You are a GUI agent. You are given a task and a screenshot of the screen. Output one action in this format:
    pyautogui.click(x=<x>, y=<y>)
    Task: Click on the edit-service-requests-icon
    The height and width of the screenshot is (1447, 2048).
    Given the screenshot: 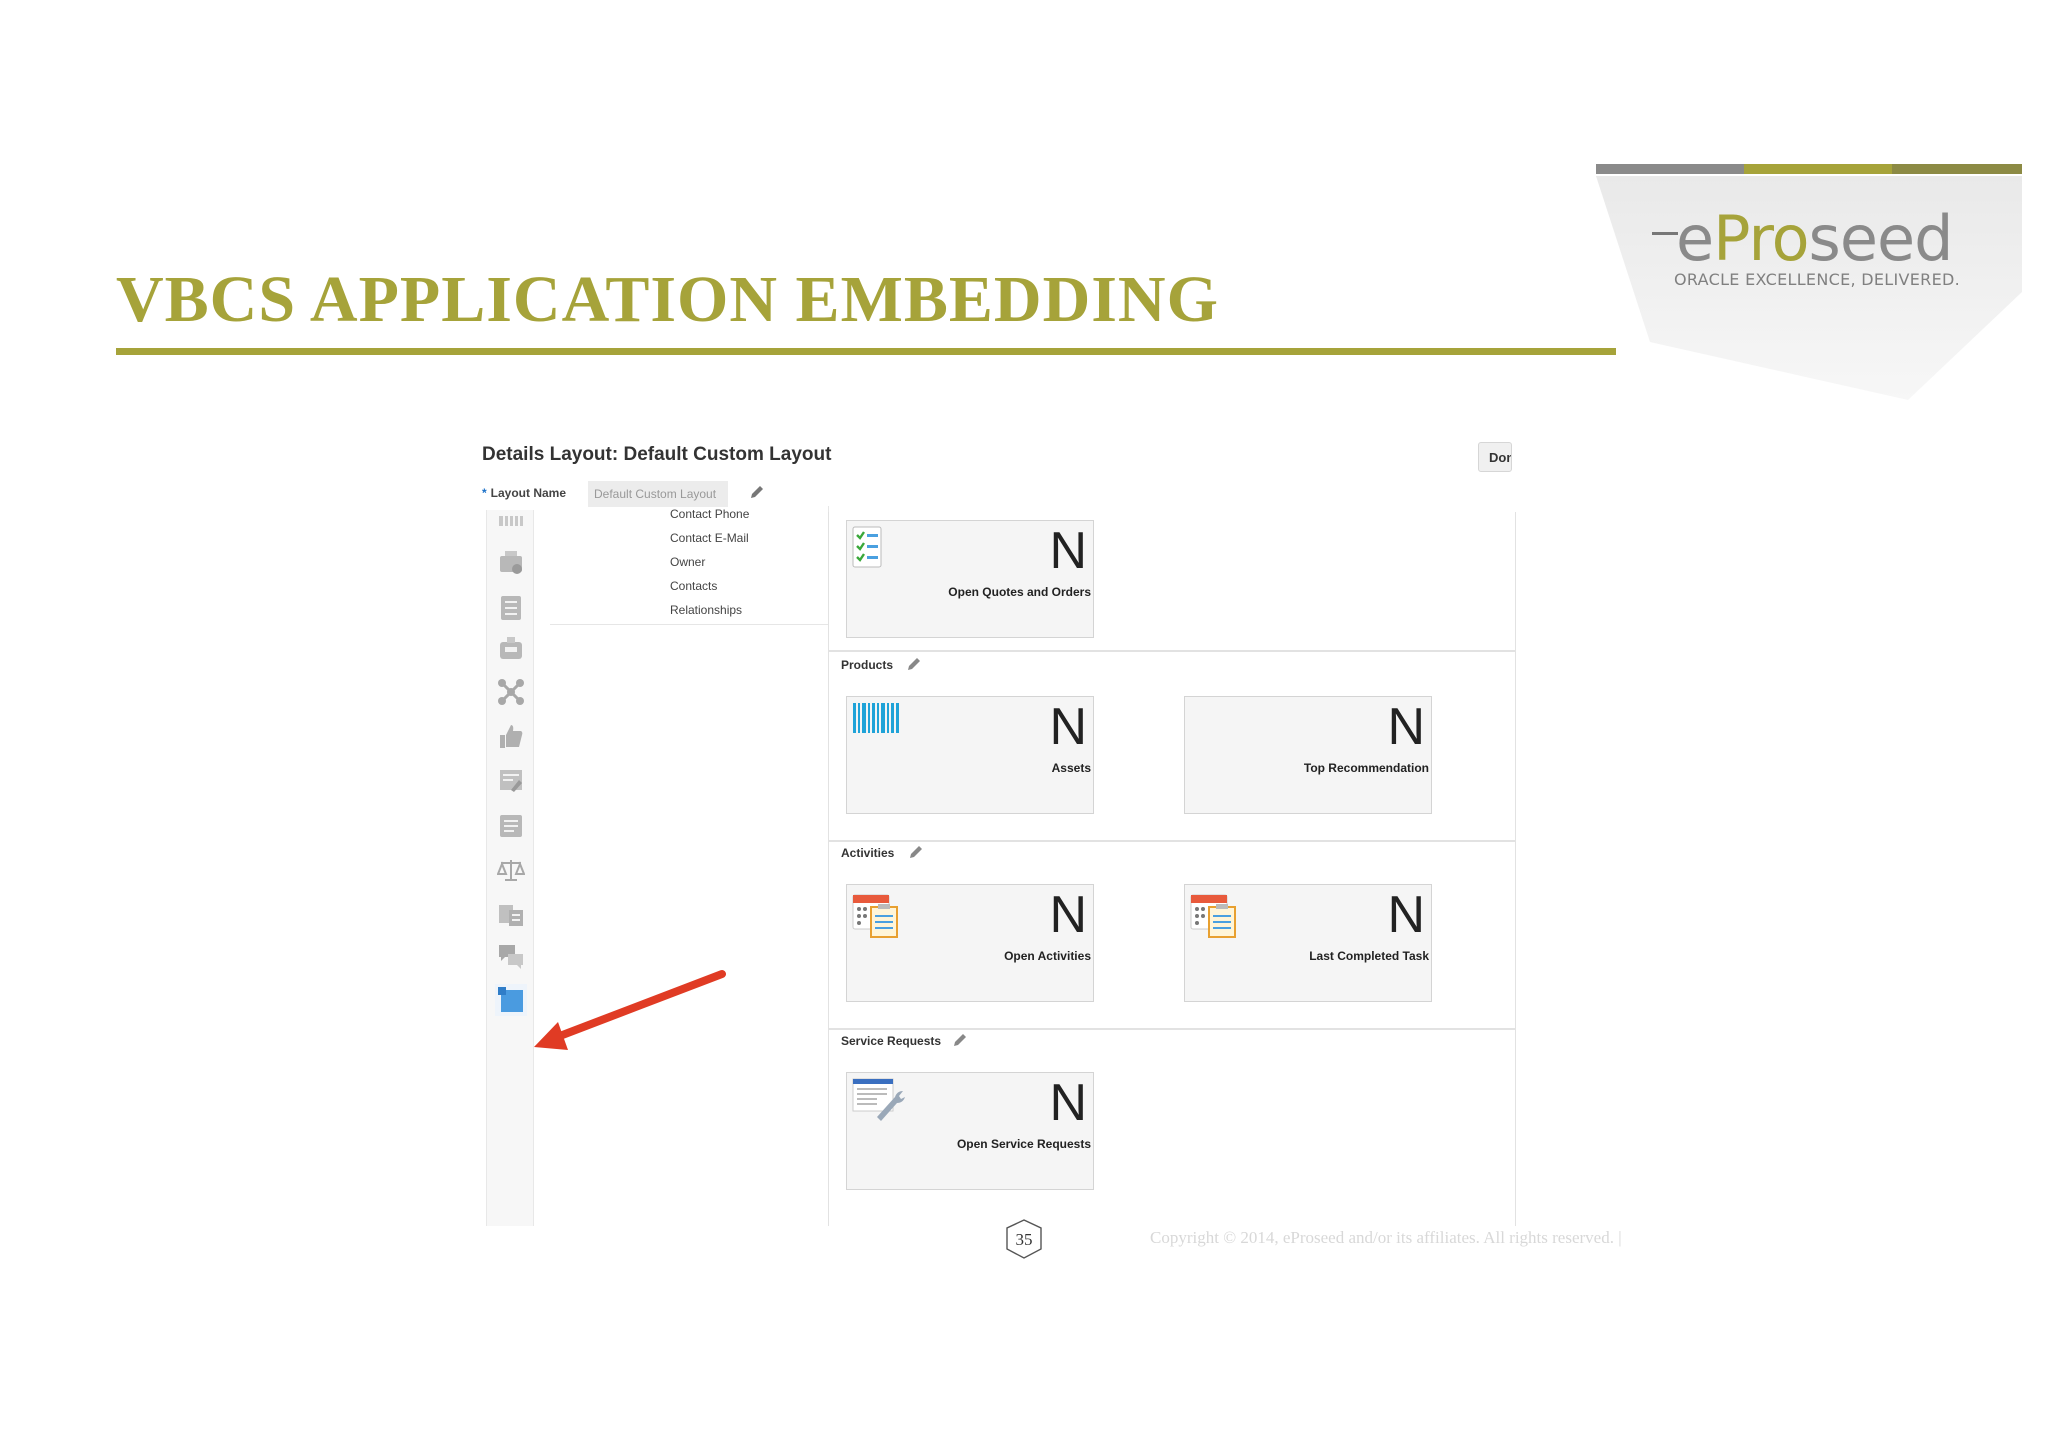 What is the action you would take?
    pyautogui.click(x=960, y=1040)
    